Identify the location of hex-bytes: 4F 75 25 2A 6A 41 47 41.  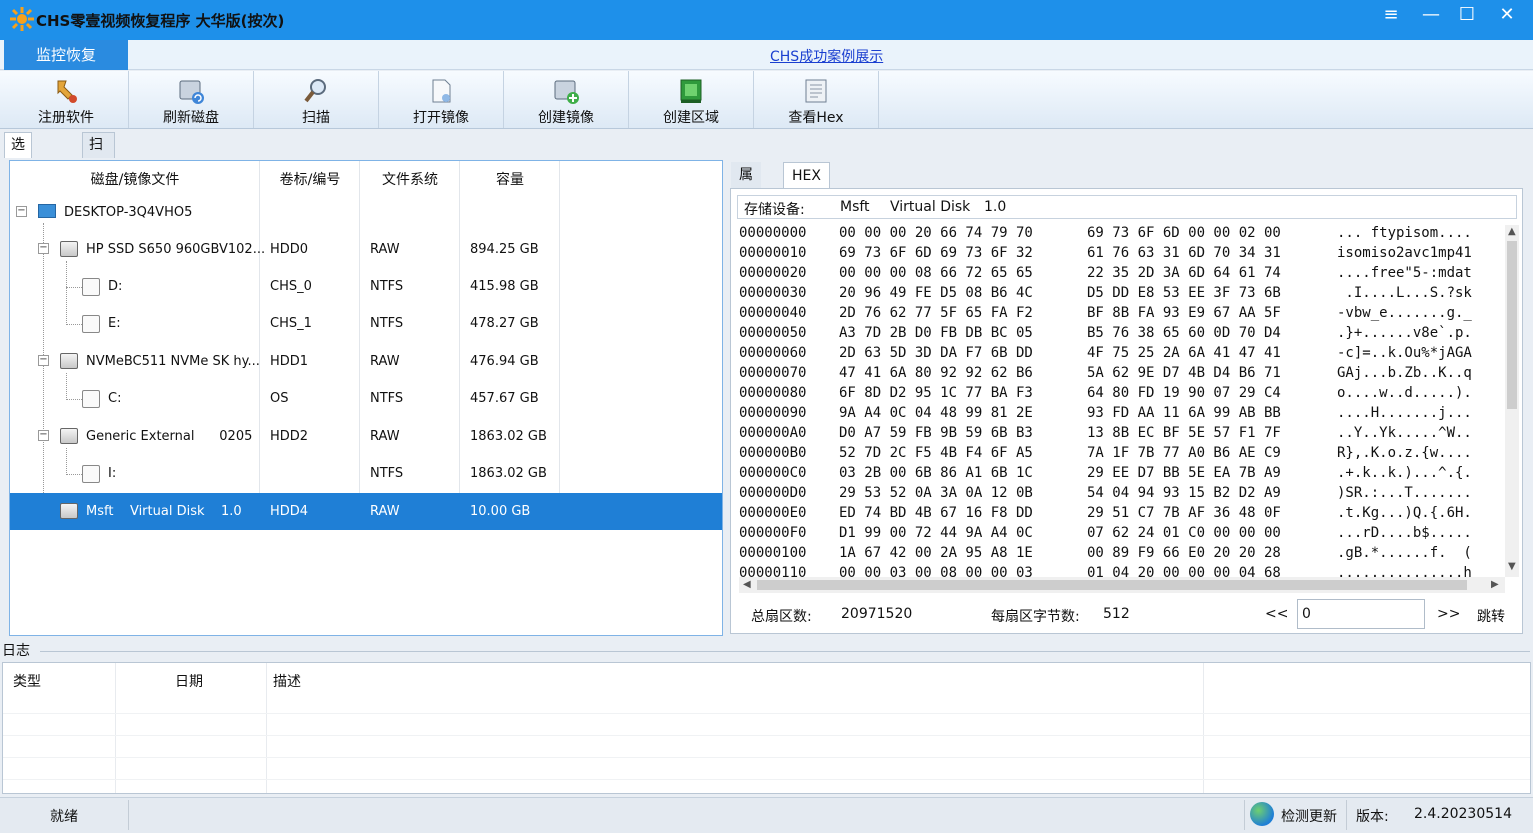
(1184, 353).